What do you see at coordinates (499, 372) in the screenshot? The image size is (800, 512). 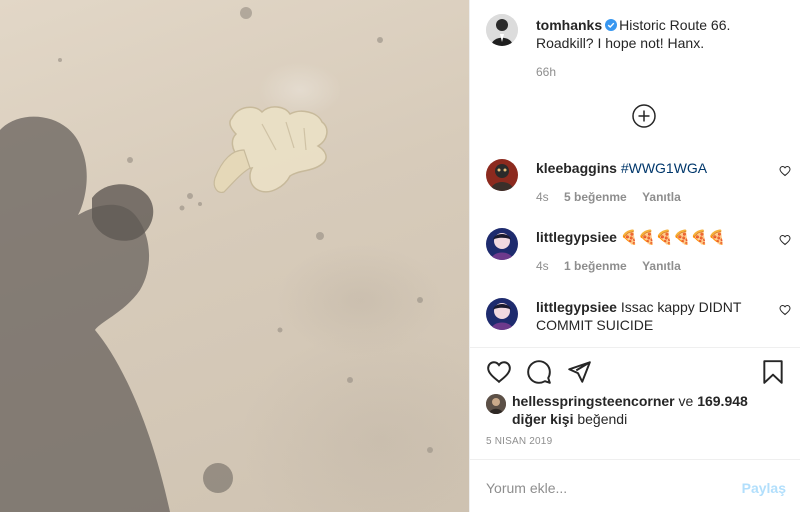 I see `like-heart-icon` at bounding box center [499, 372].